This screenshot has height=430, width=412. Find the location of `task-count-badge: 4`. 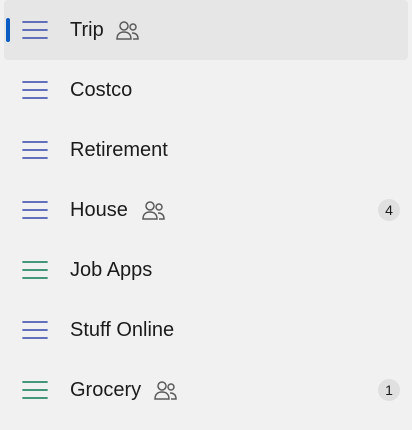

task-count-badge: 4 is located at coordinates (389, 210).